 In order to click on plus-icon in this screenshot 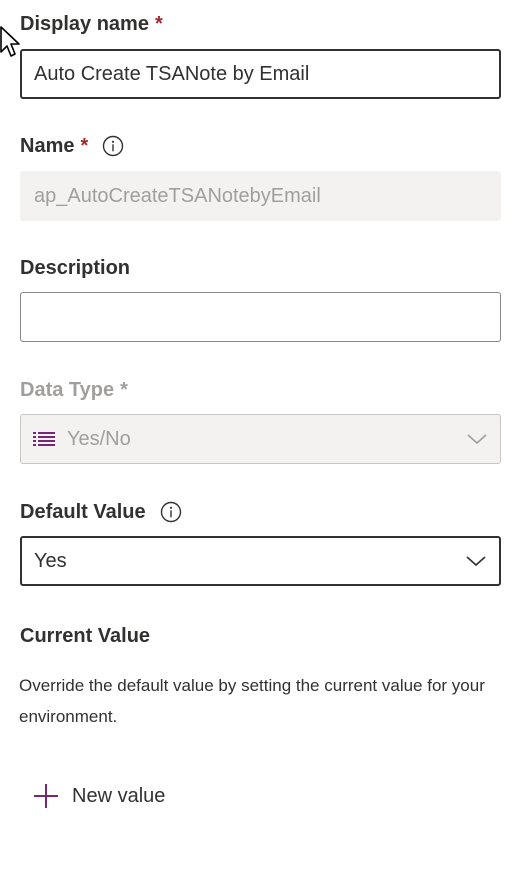, I will do `click(46, 796)`.